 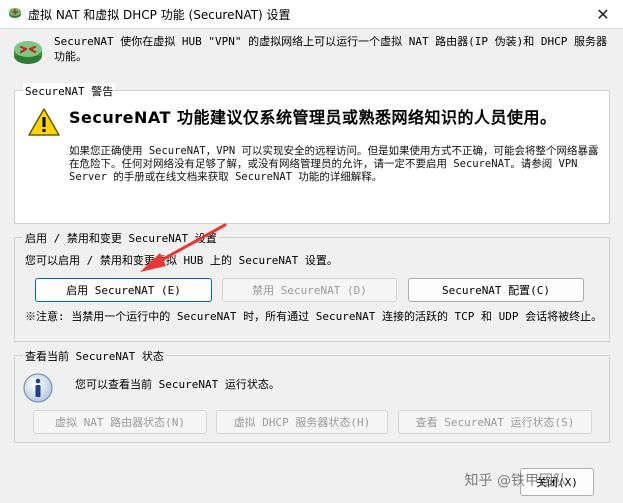 I want to click on info-icon, so click(x=38, y=388).